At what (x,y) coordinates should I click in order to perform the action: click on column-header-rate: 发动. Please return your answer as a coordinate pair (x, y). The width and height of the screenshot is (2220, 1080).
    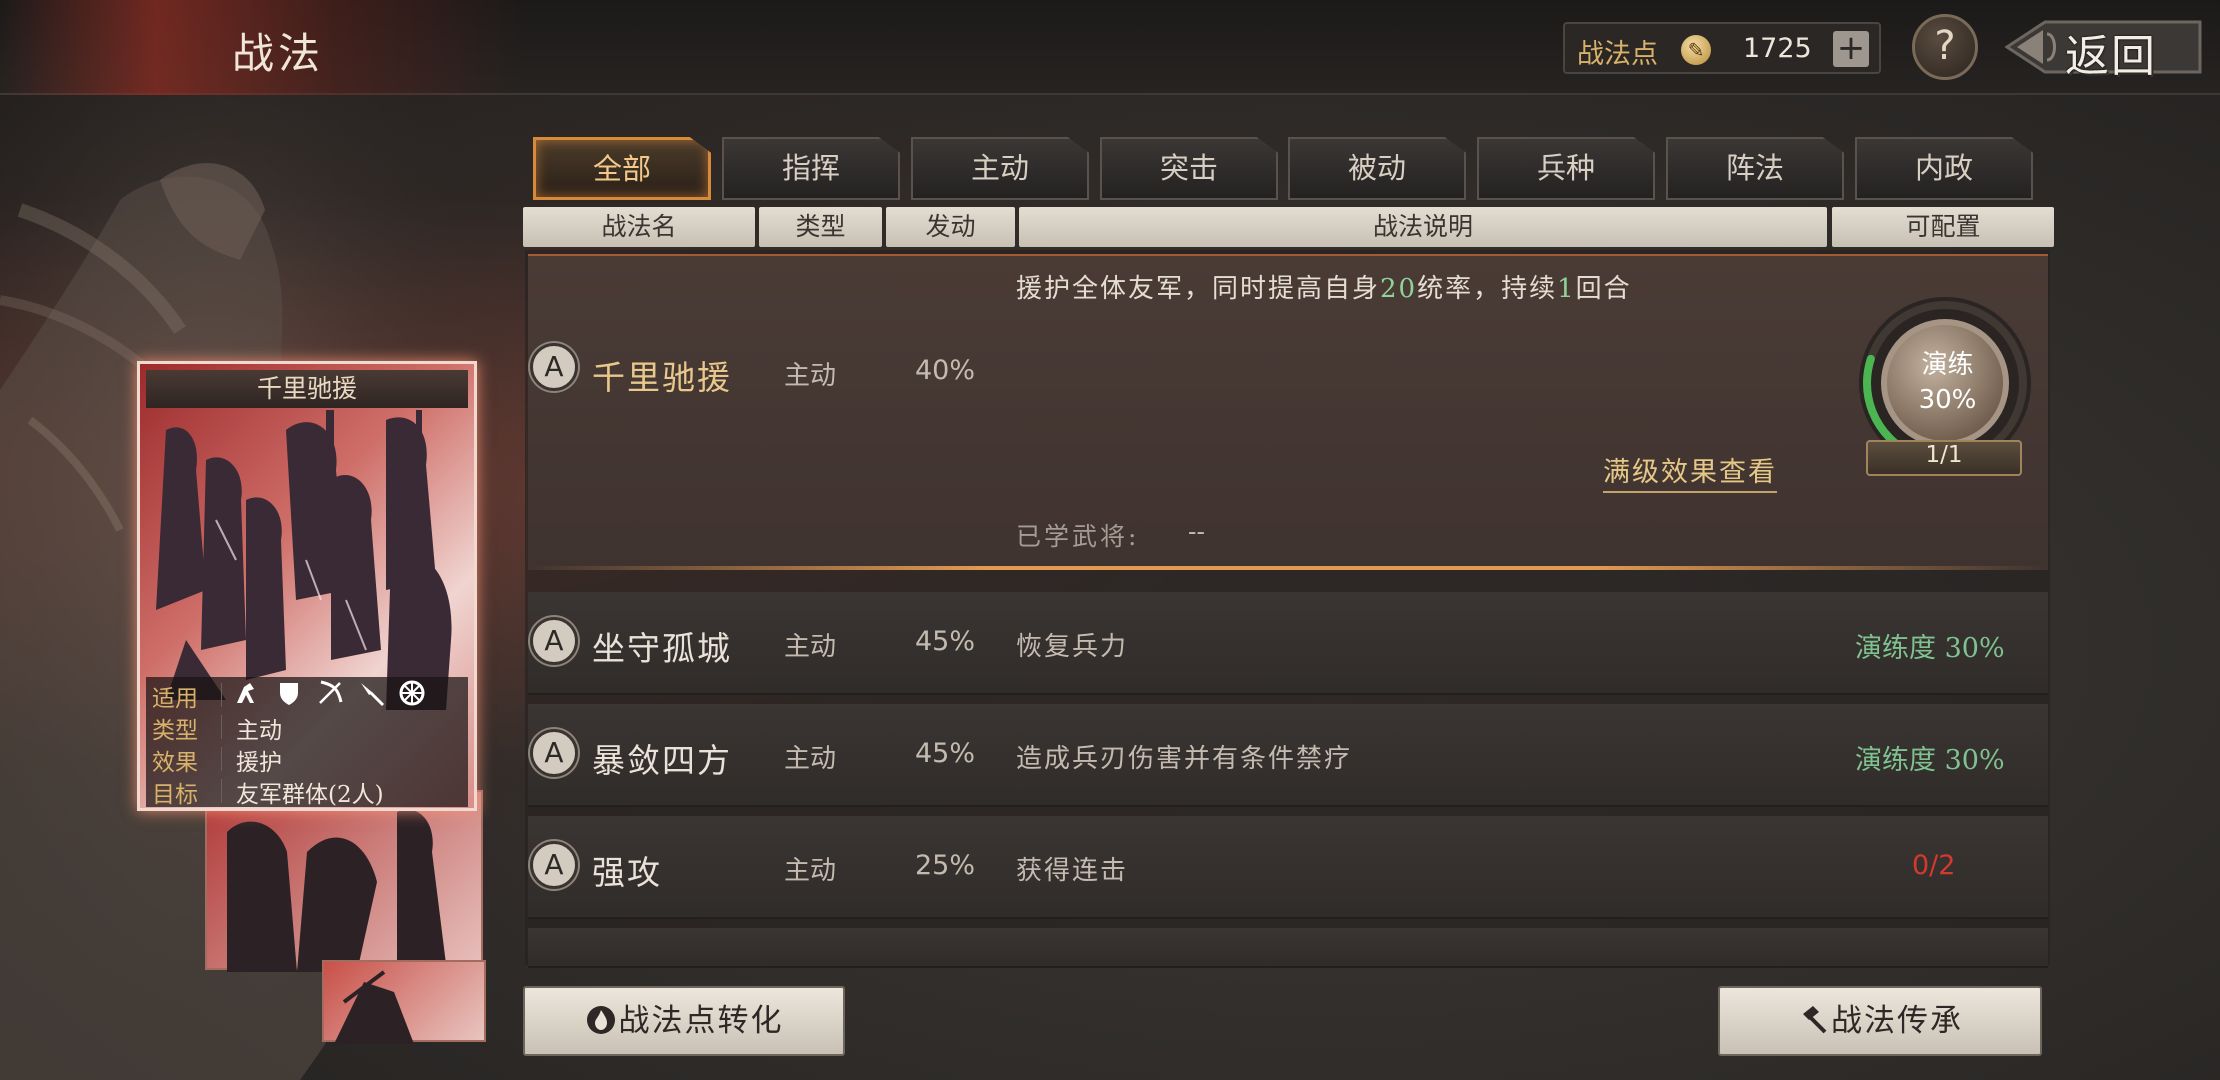
    Looking at the image, I should click on (950, 227).